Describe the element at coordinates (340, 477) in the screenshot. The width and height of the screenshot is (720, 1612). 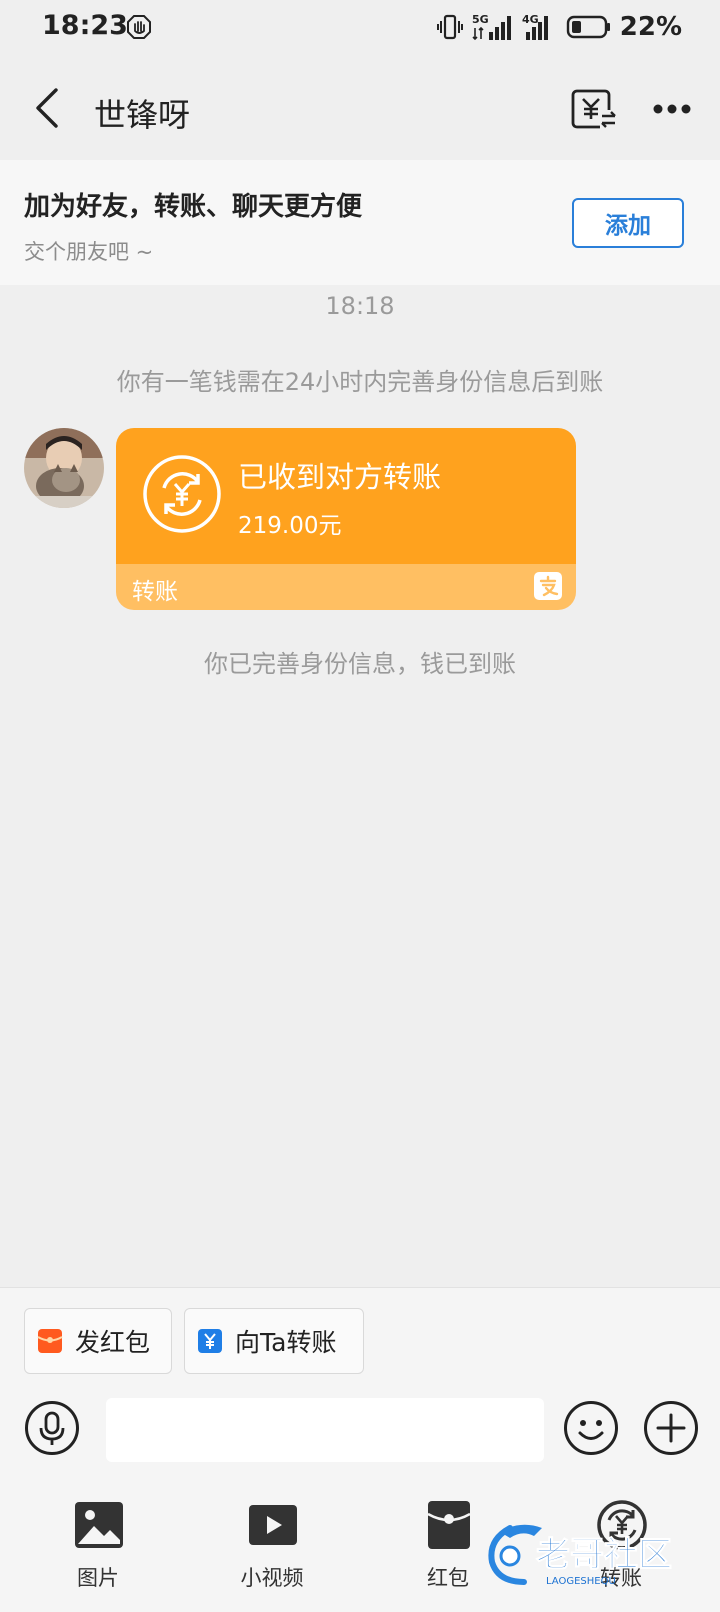
I see `transfer-card-title: 已收到对方转账` at that location.